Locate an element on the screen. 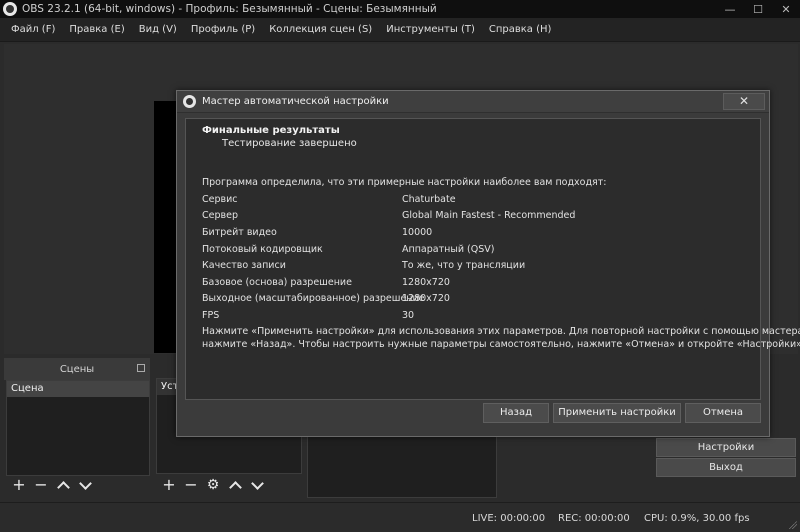 This screenshot has width=800, height=532. window-controls: — ☐ ✕ is located at coordinates (758, 9).